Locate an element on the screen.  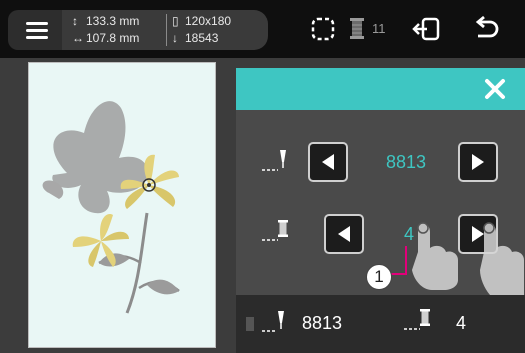
callout-number: 1 is located at coordinates (379, 277).